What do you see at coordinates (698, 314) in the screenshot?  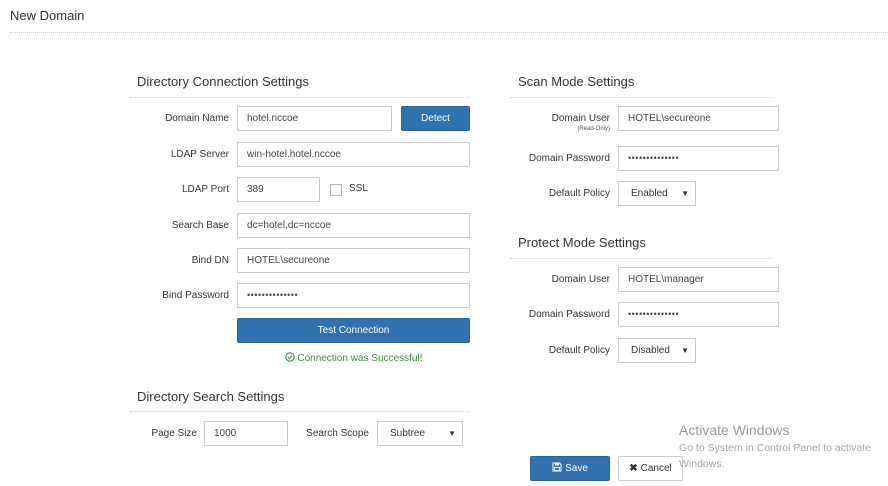 I see `protect-domain-password-input: ••••••••••••••` at bounding box center [698, 314].